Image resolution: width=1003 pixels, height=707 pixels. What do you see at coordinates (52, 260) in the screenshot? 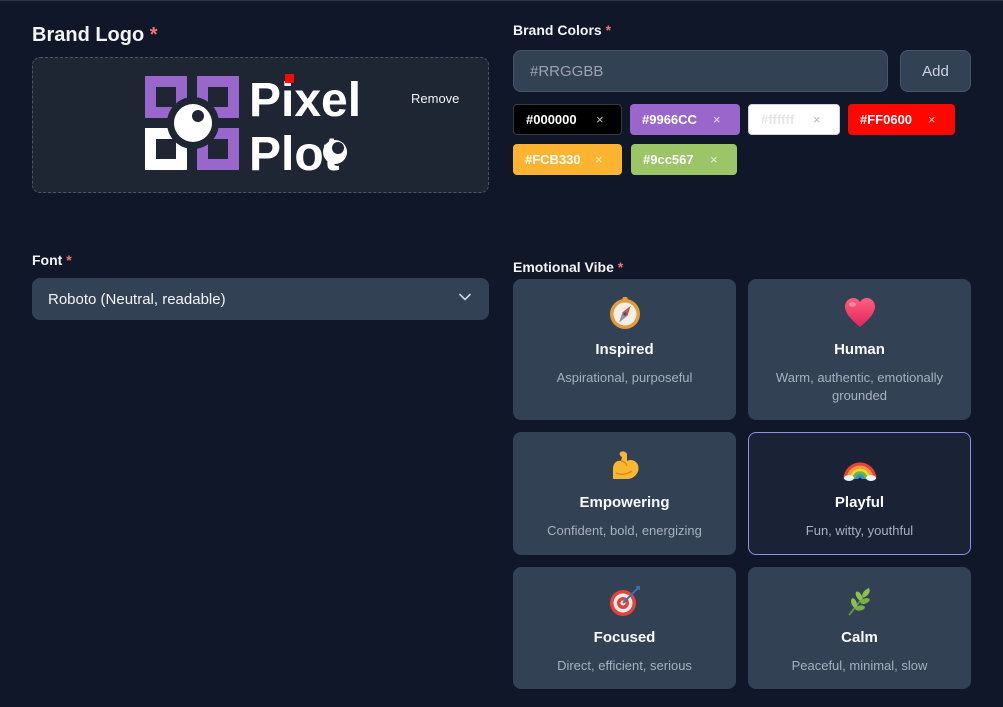
I see `font-label: Font *` at bounding box center [52, 260].